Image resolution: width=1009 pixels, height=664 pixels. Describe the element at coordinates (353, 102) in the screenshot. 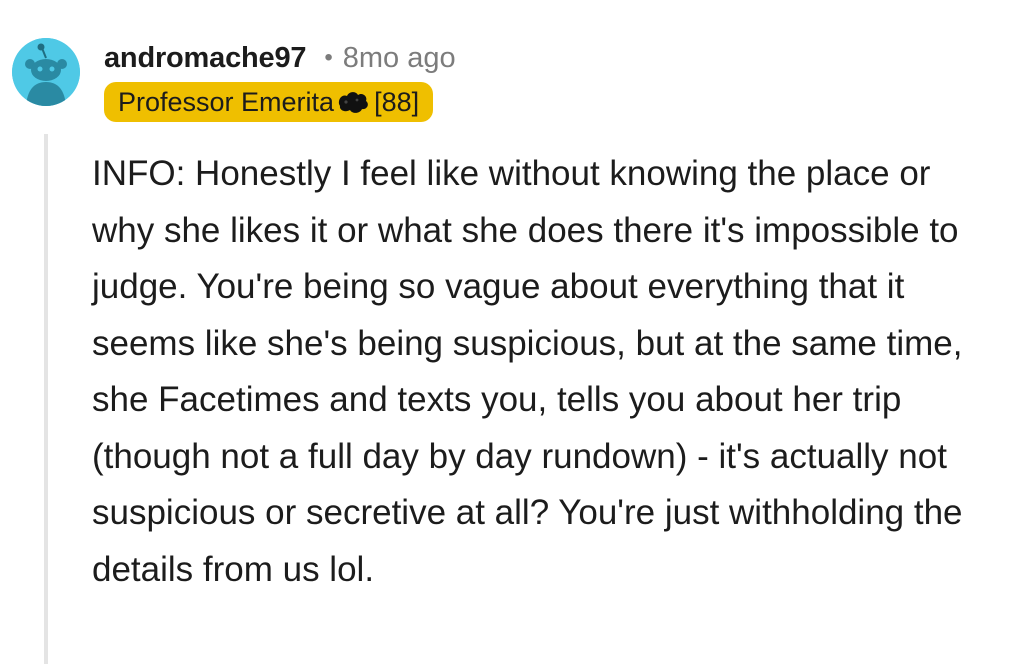

I see `dark-blob-icon` at that location.